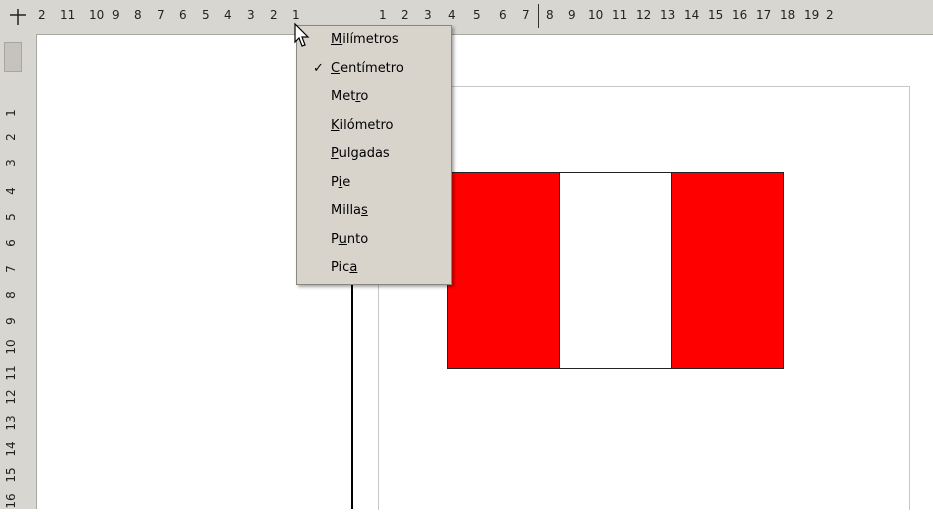 The width and height of the screenshot is (933, 512). I want to click on vertical-ruler-tick: 10, so click(11, 347).